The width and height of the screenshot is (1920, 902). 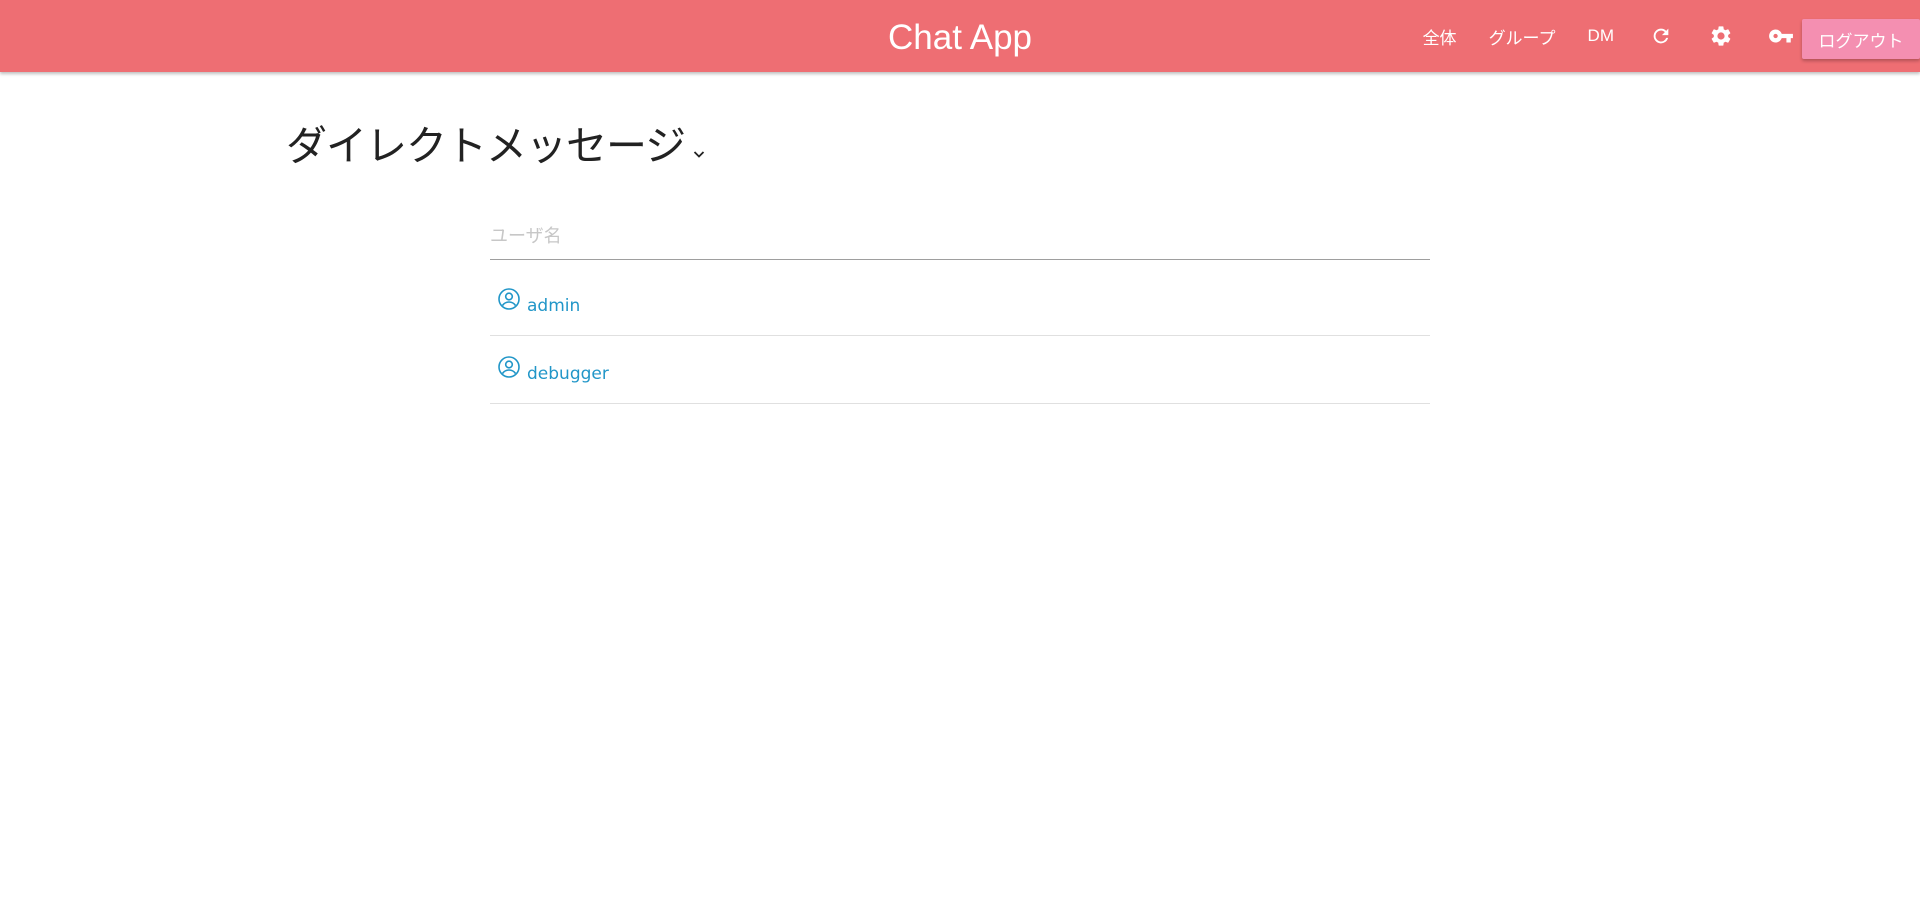 I want to click on page-title-dropdown: ダイレクトメッセージ, so click(x=496, y=146).